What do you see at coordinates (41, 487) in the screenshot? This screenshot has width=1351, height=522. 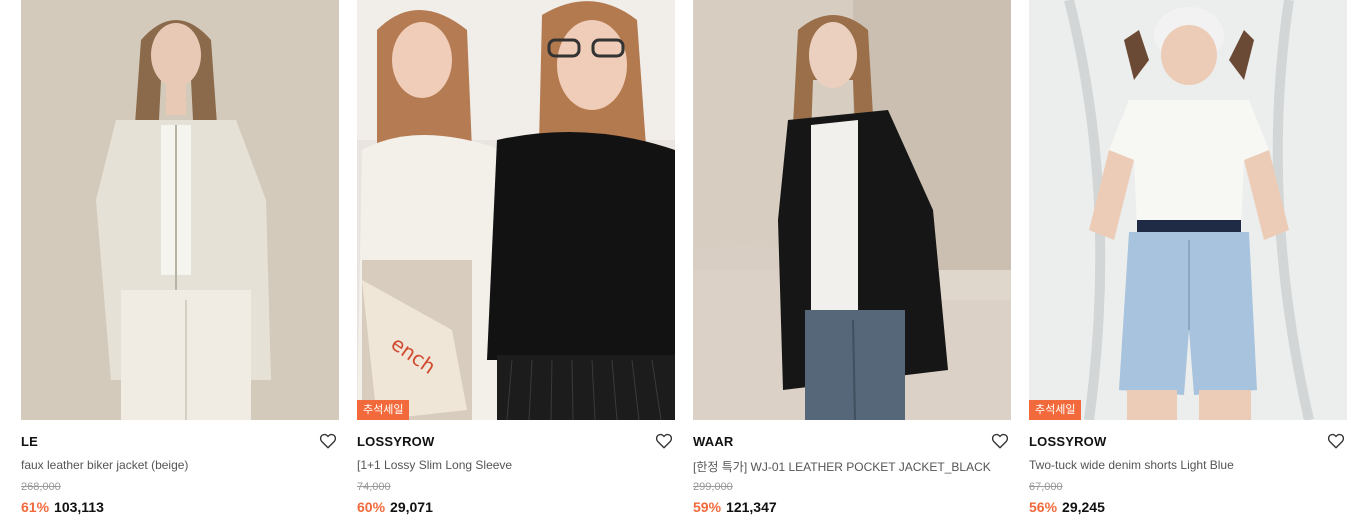 I see `original-price: 268,000` at bounding box center [41, 487].